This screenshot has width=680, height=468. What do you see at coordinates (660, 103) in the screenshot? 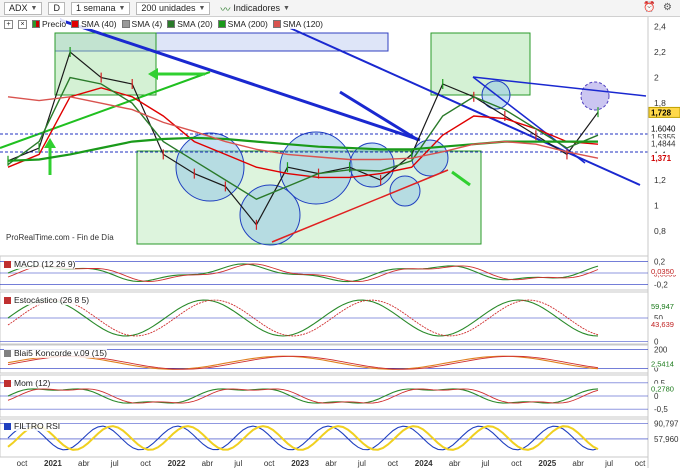
I see `price-tick-label: 1,8` at bounding box center [660, 103].